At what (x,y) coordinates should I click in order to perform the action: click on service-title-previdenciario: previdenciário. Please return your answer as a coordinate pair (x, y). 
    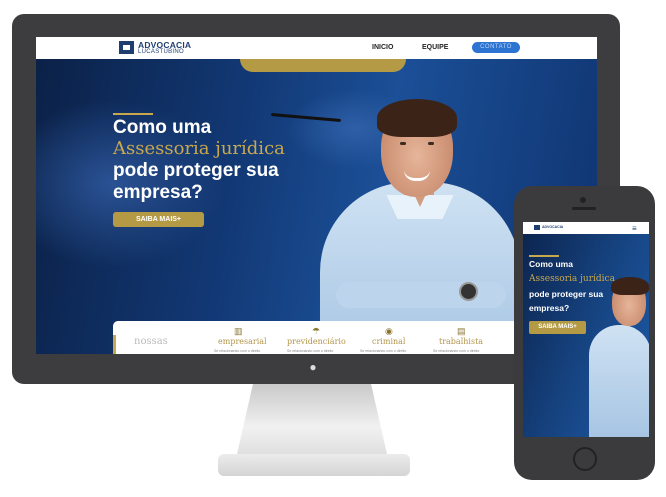
    Looking at the image, I should click on (316, 341).